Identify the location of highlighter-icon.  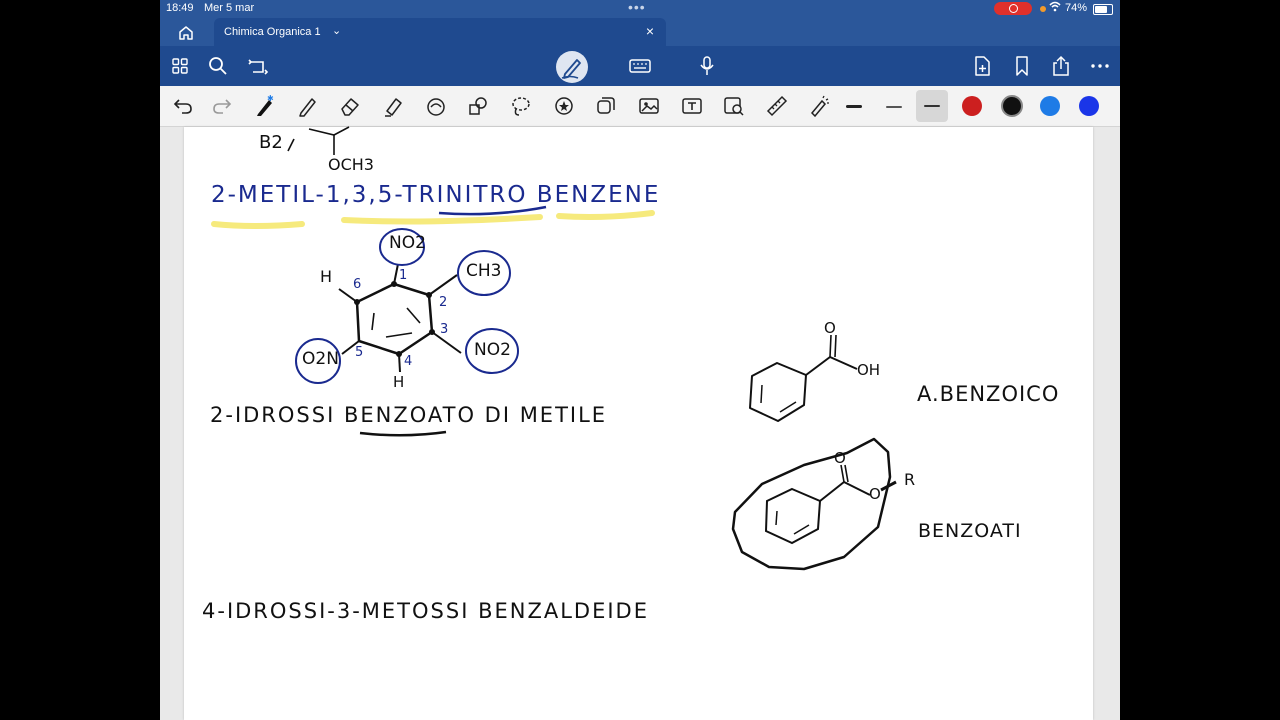
(393, 106).